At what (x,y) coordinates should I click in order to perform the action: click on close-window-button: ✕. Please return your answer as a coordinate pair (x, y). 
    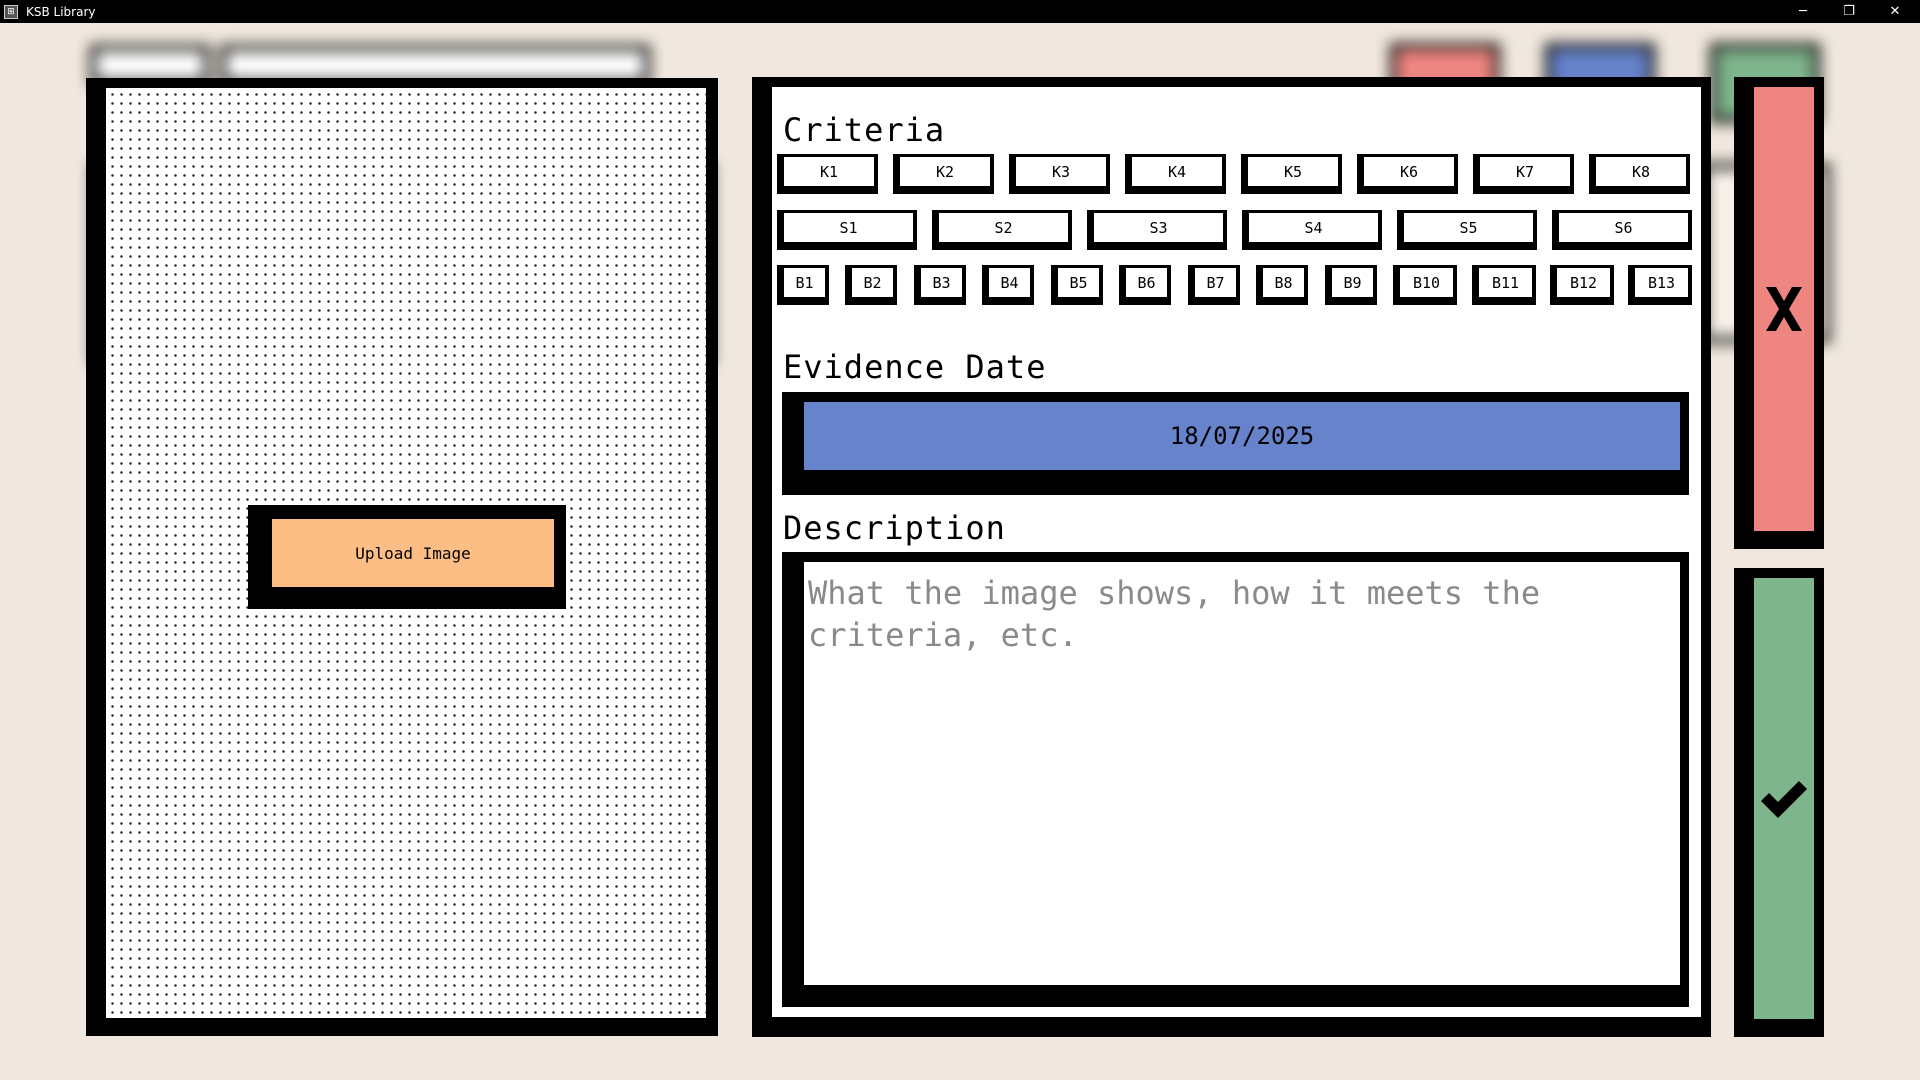
    Looking at the image, I should click on (1895, 11).